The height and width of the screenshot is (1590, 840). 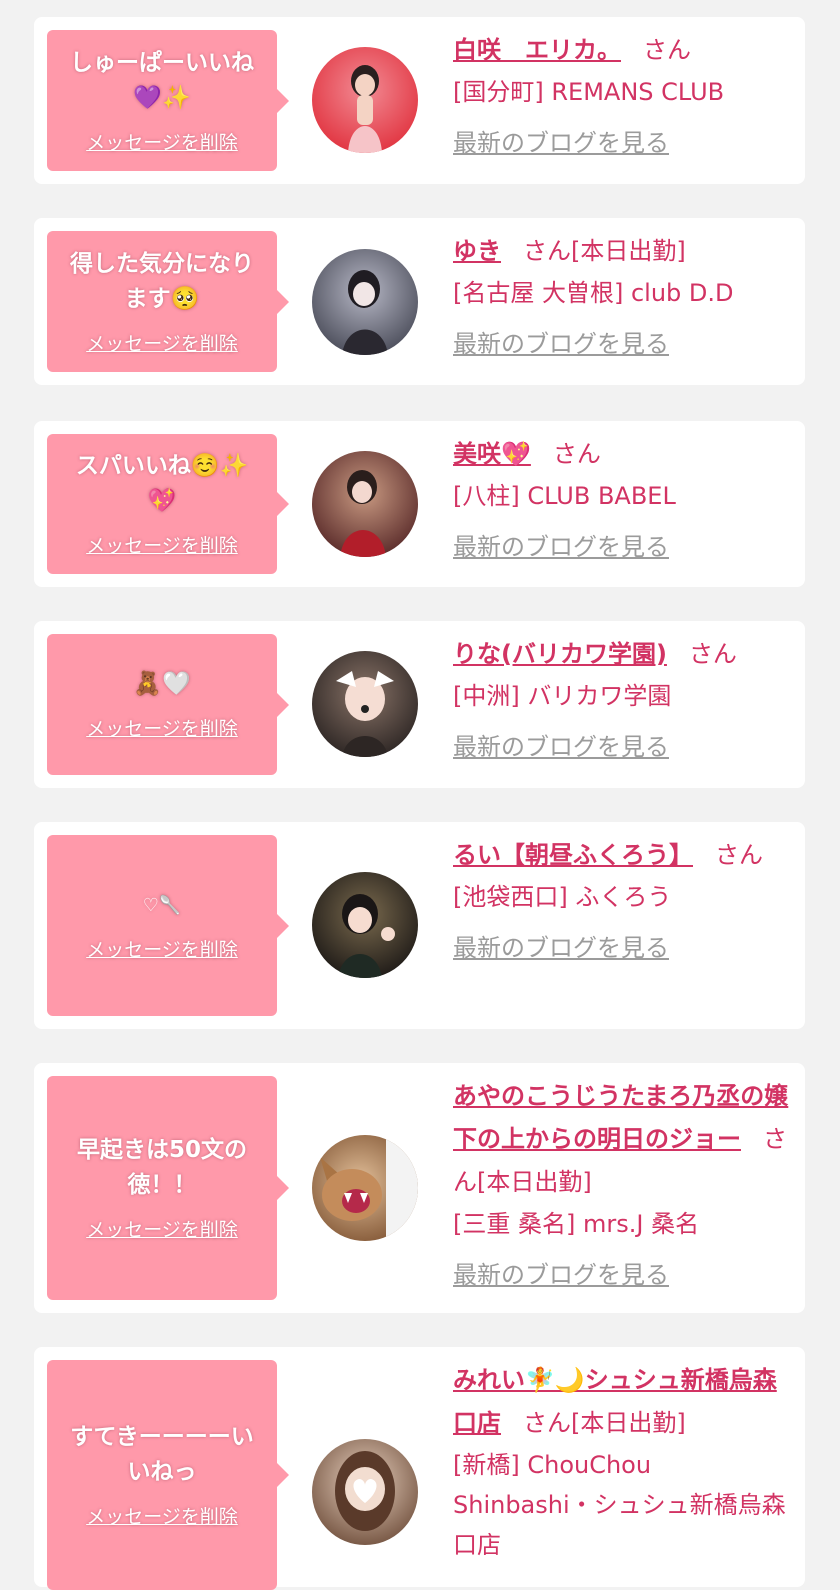 I want to click on cast-name-link: りな(バリカワ学園), so click(x=560, y=654).